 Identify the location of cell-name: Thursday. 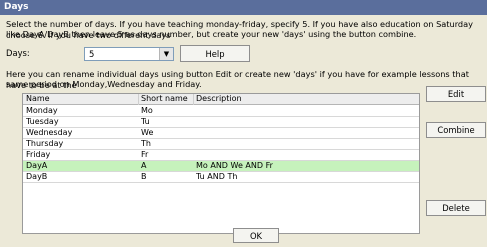
(45, 143).